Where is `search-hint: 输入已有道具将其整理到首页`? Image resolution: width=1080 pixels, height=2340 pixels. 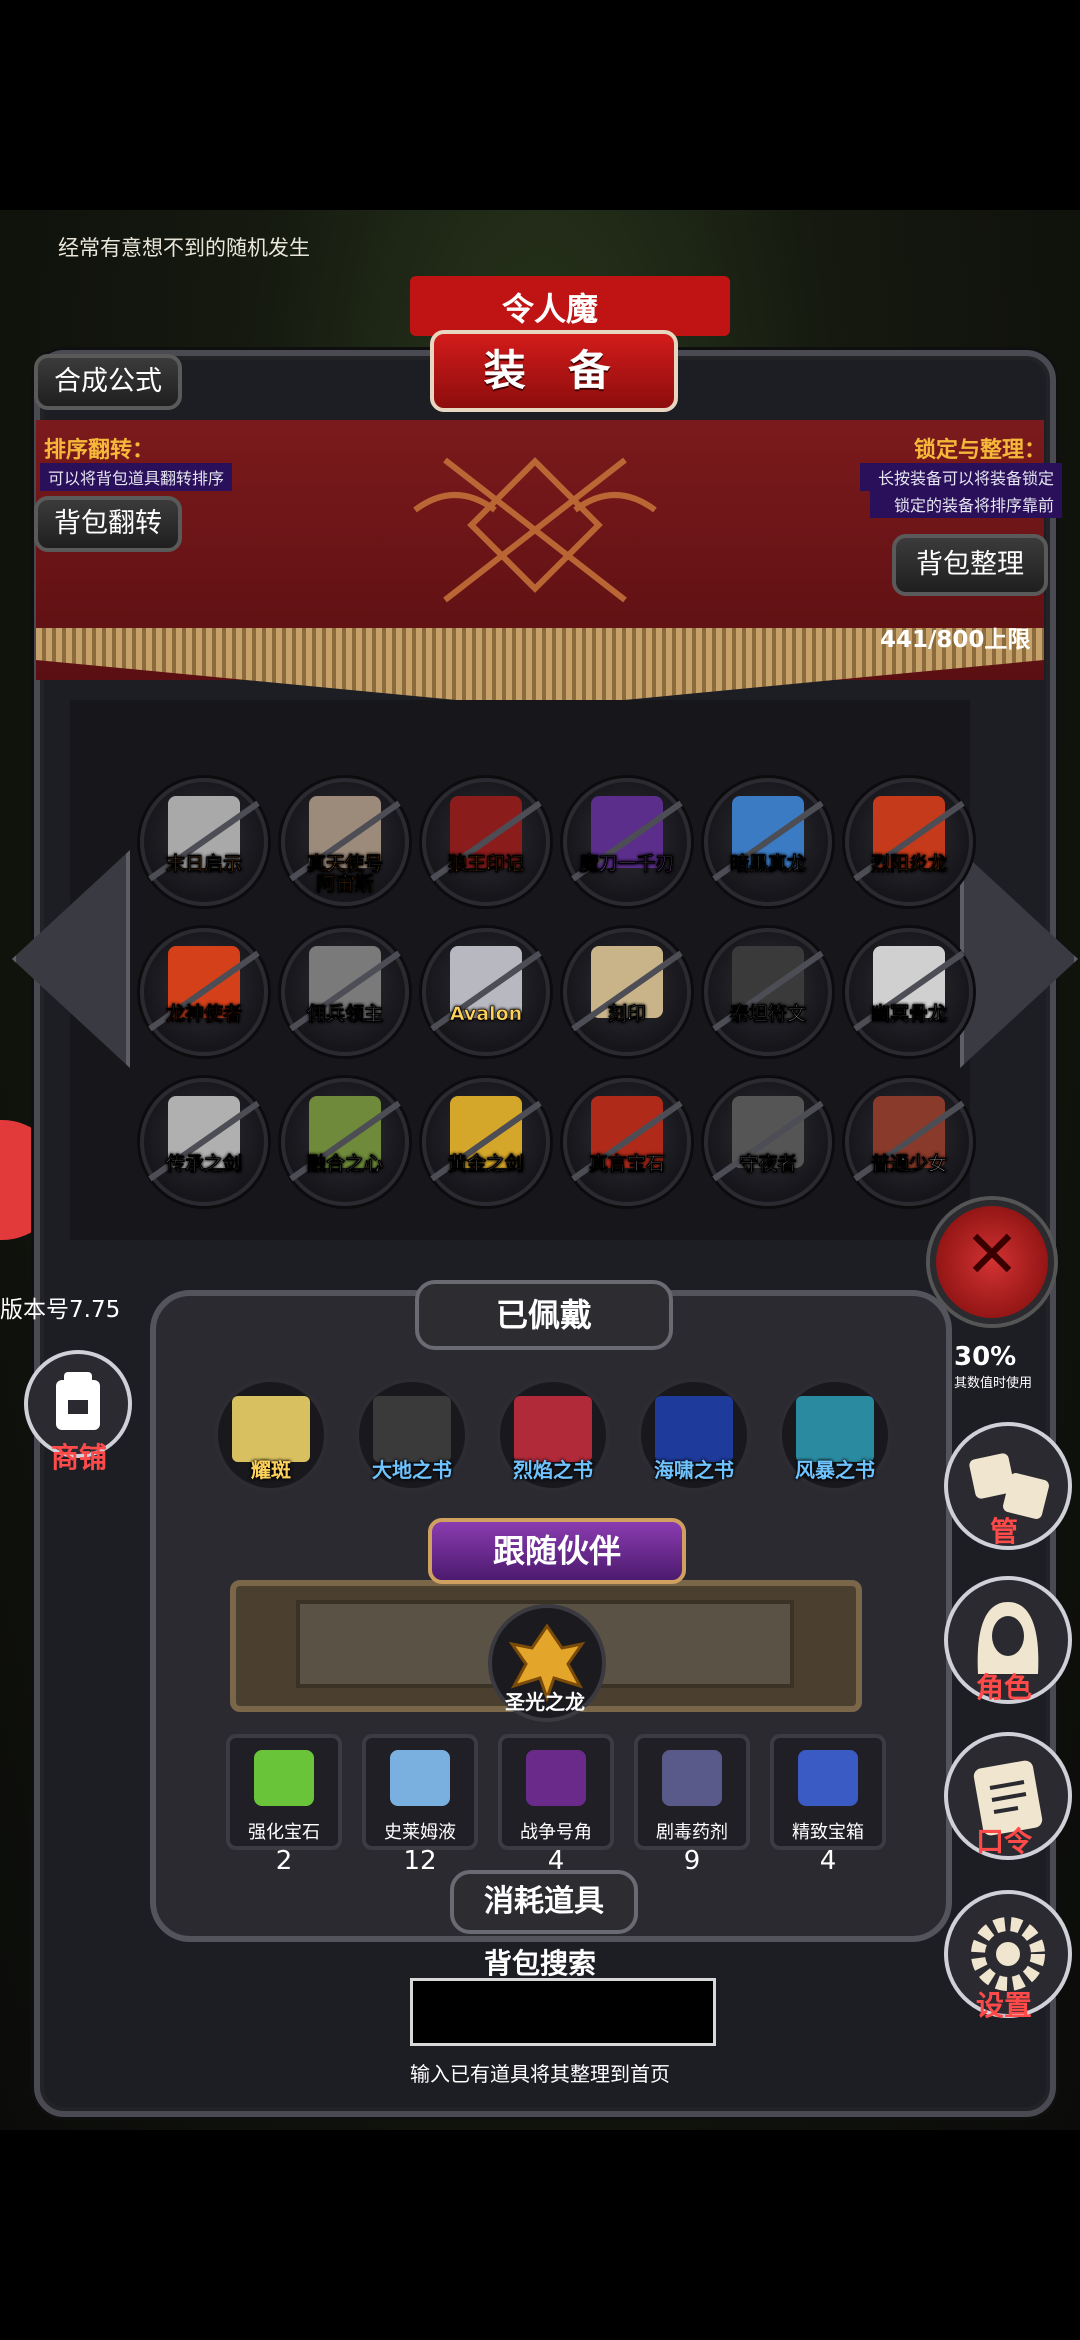 search-hint: 输入已有道具将其整理到首页 is located at coordinates (540, 2074).